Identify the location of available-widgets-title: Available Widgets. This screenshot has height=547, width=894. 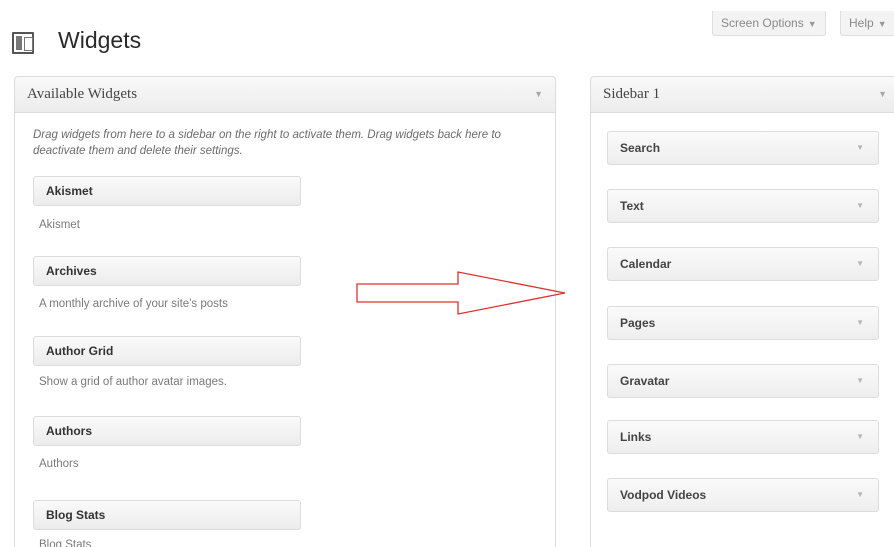
(82, 94).